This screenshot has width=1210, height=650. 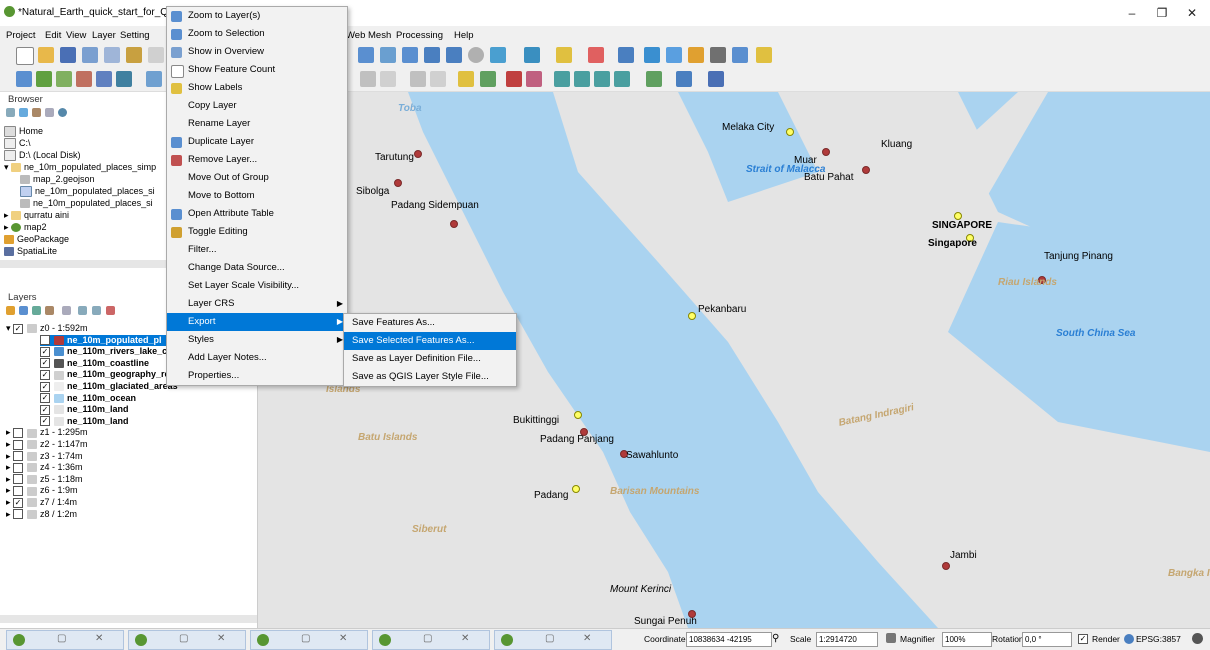 What do you see at coordinates (36, 215) in the screenshot?
I see `browser-item-qurratu: ▸ qurratu aini` at bounding box center [36, 215].